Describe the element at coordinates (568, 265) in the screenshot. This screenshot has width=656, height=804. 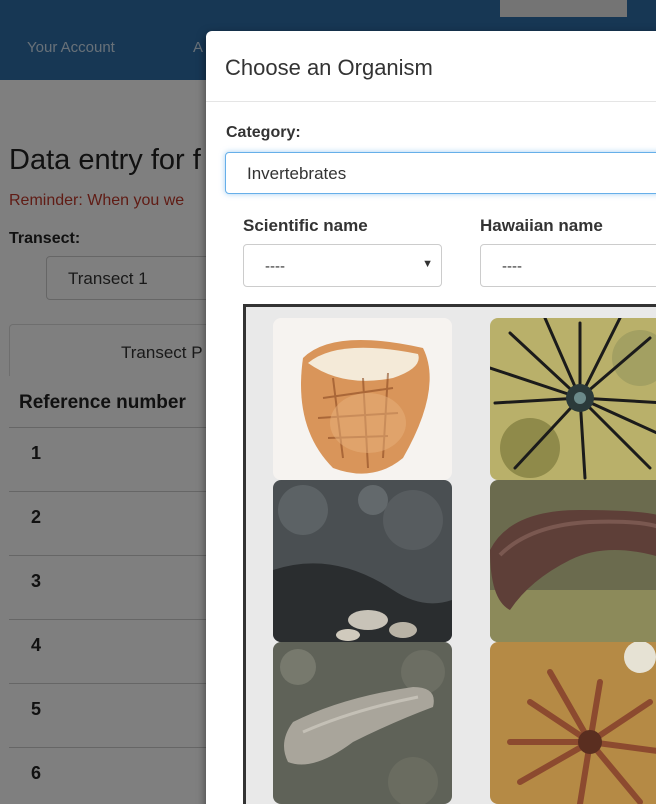
I see `hawaiian-name-select: ----` at that location.